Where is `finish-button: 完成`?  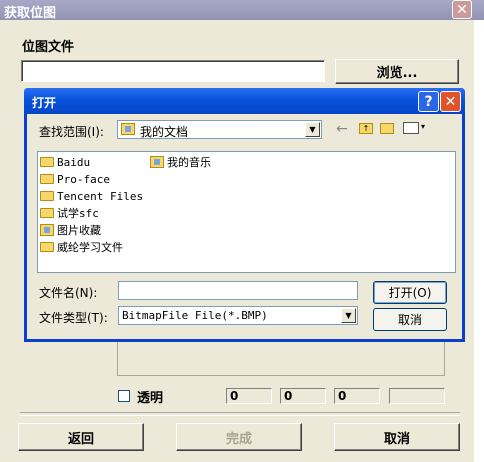 finish-button: 完成 is located at coordinates (239, 437).